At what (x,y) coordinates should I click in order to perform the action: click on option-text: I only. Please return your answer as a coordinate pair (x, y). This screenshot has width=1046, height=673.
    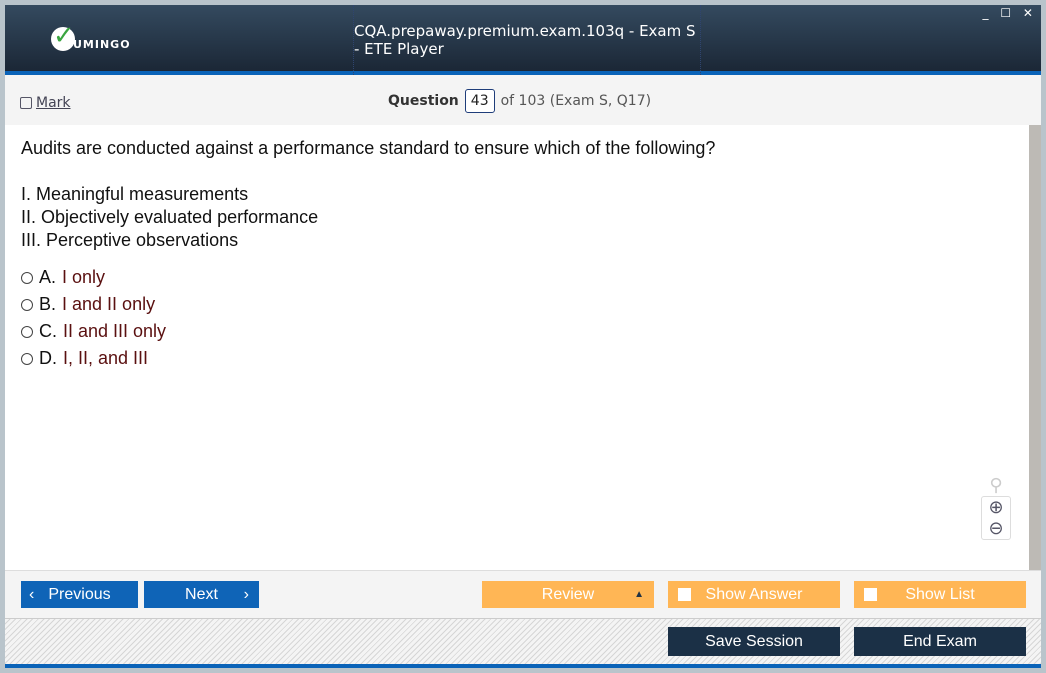
    Looking at the image, I should click on (84, 277).